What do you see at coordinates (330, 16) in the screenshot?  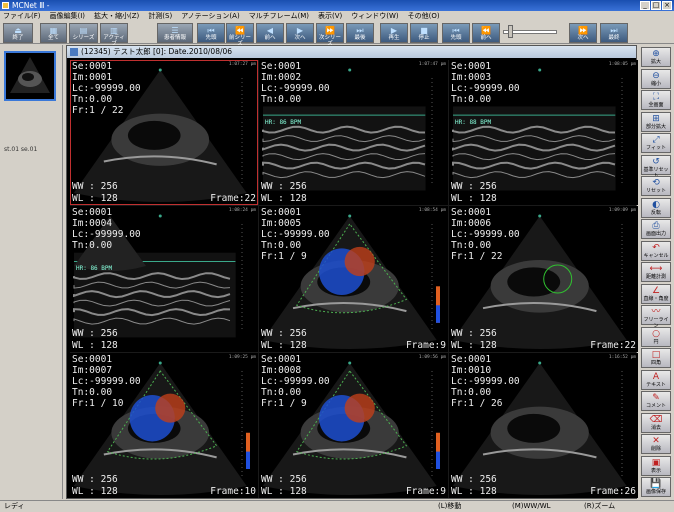 I see `menu-view: 表示(V)` at bounding box center [330, 16].